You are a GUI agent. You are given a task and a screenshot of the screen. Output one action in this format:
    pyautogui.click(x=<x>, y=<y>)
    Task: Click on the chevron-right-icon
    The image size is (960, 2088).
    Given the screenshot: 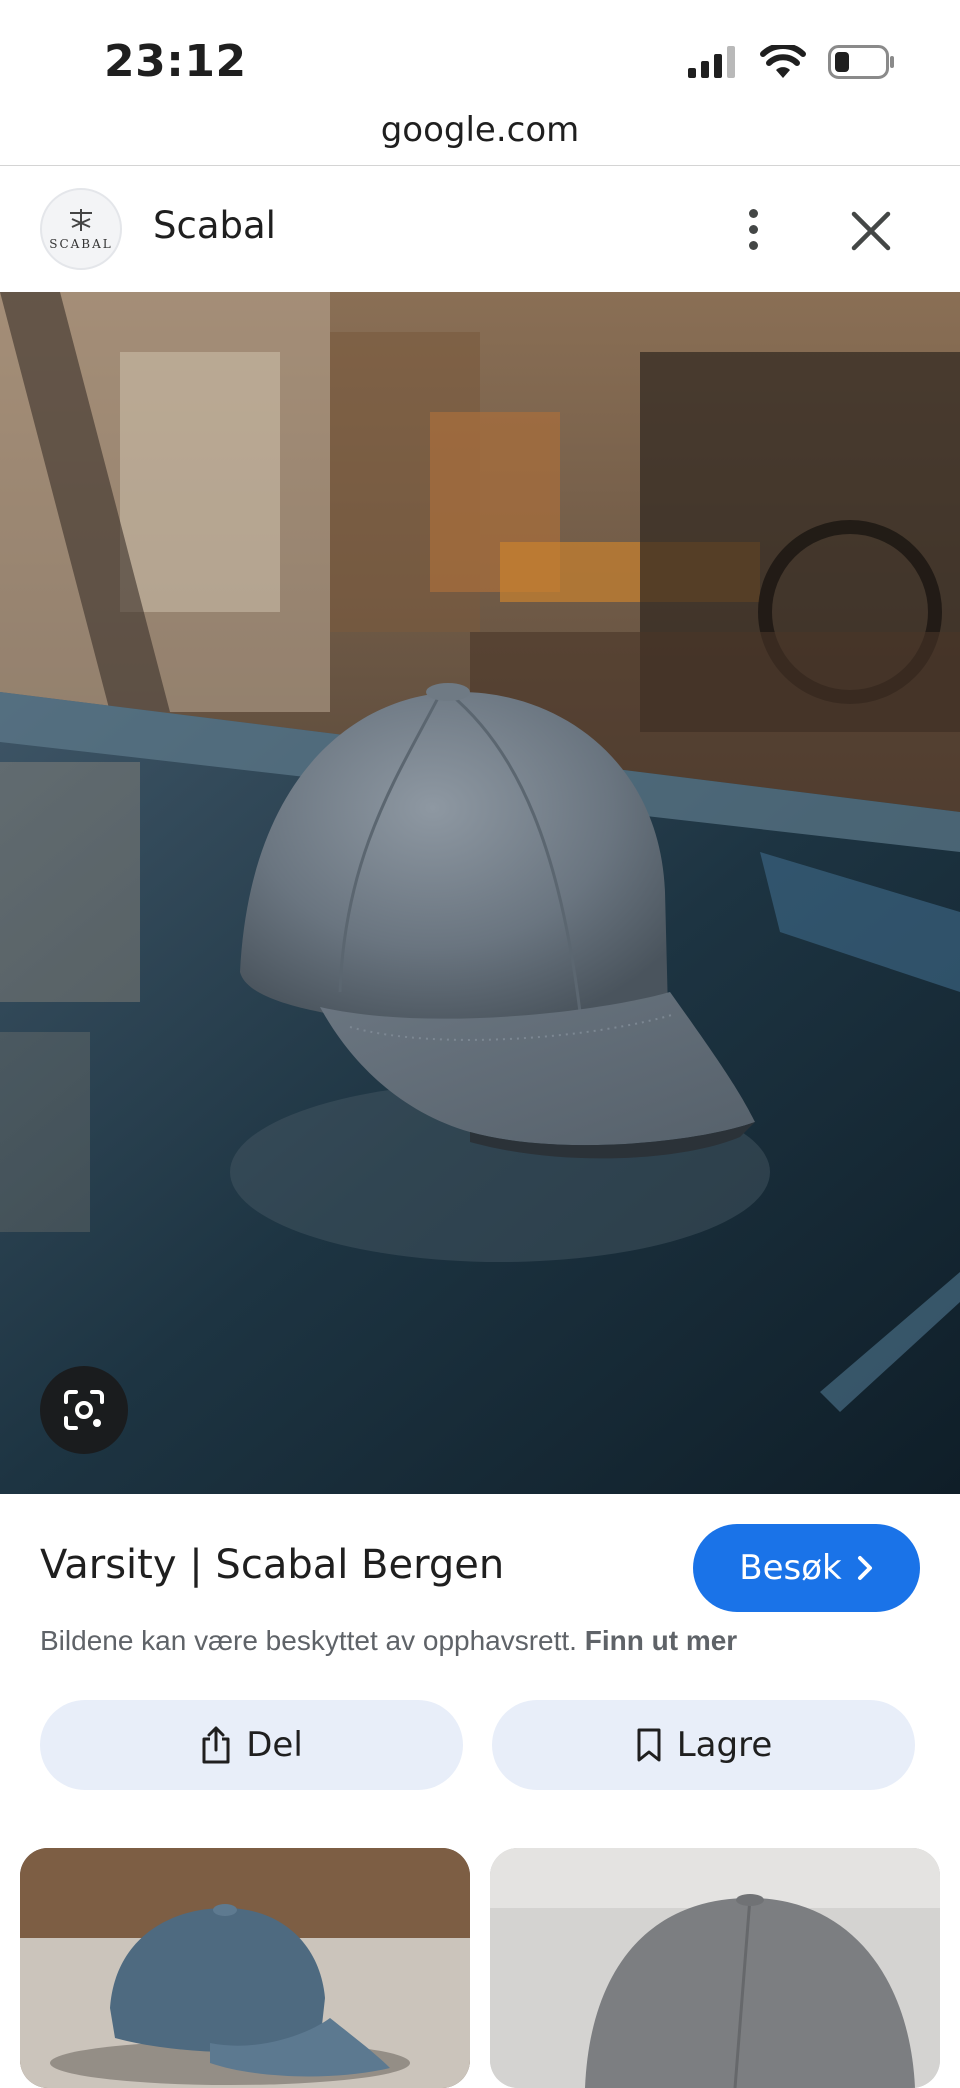 What is the action you would take?
    pyautogui.click(x=864, y=1568)
    